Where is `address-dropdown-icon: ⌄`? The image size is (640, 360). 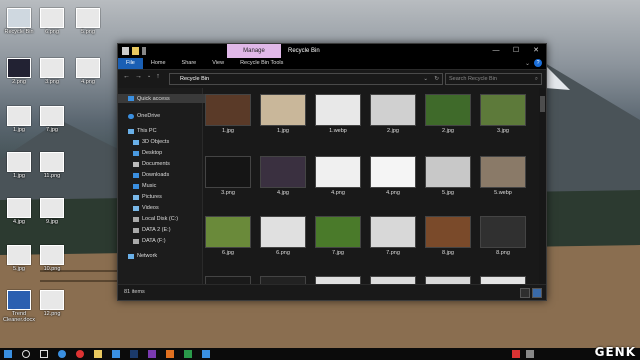 address-dropdown-icon: ⌄ is located at coordinates (425, 79).